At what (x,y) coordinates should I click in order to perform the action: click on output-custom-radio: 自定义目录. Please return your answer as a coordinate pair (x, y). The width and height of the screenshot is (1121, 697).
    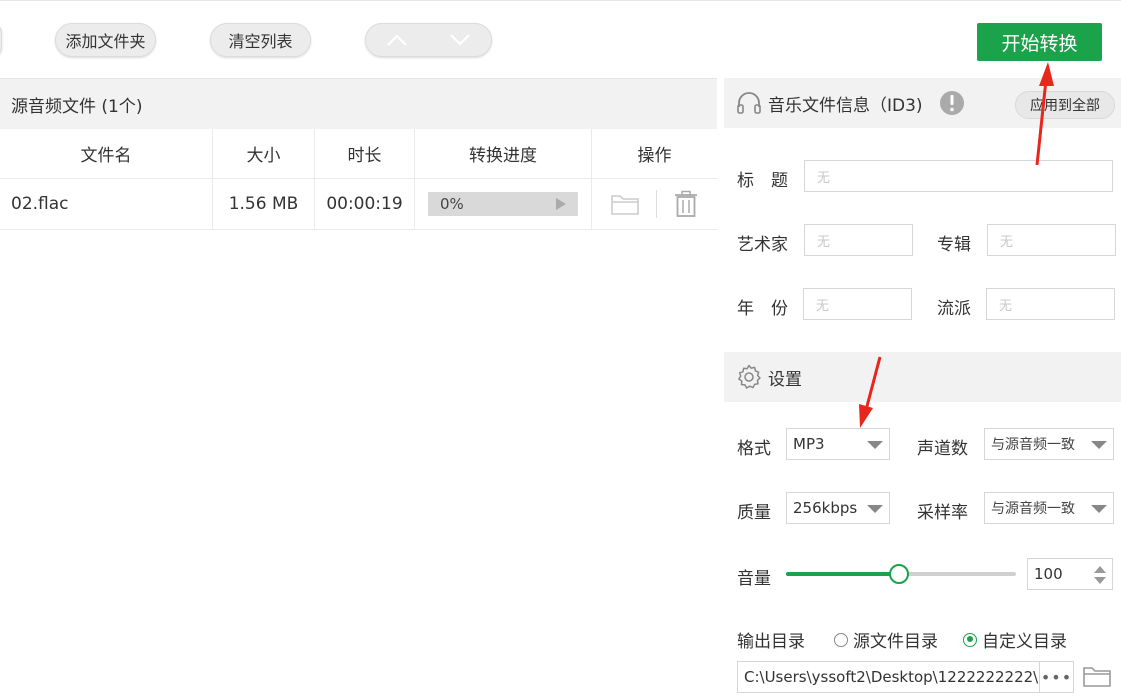
    Looking at the image, I should click on (1015, 639).